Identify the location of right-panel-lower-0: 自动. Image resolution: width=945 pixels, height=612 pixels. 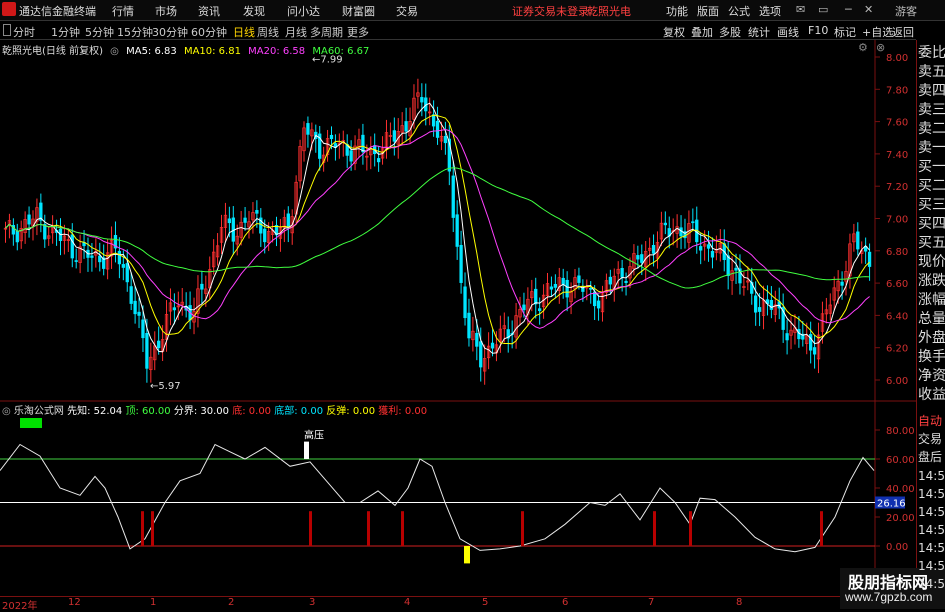
(930, 421).